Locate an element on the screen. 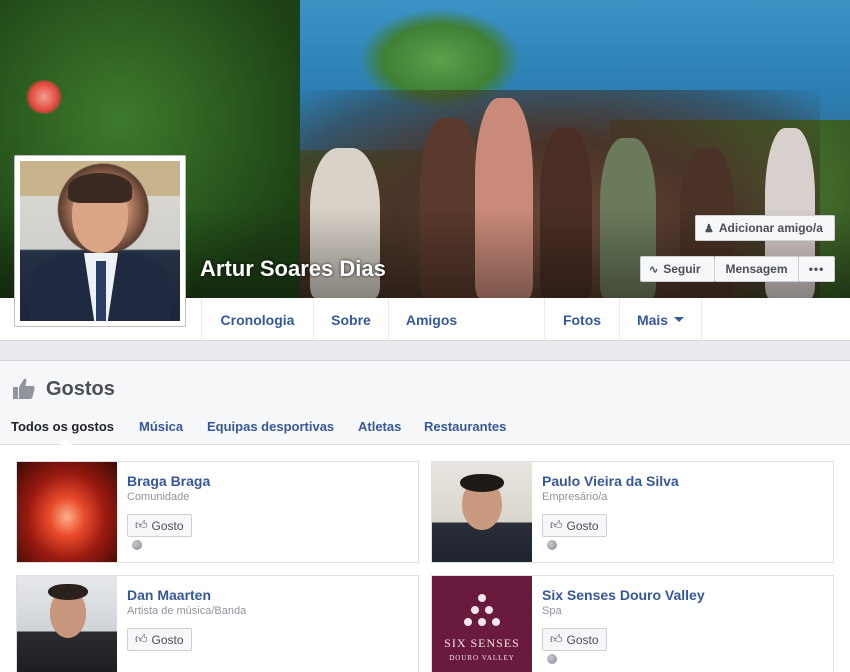  subtab-music: Música is located at coordinates (161, 426).